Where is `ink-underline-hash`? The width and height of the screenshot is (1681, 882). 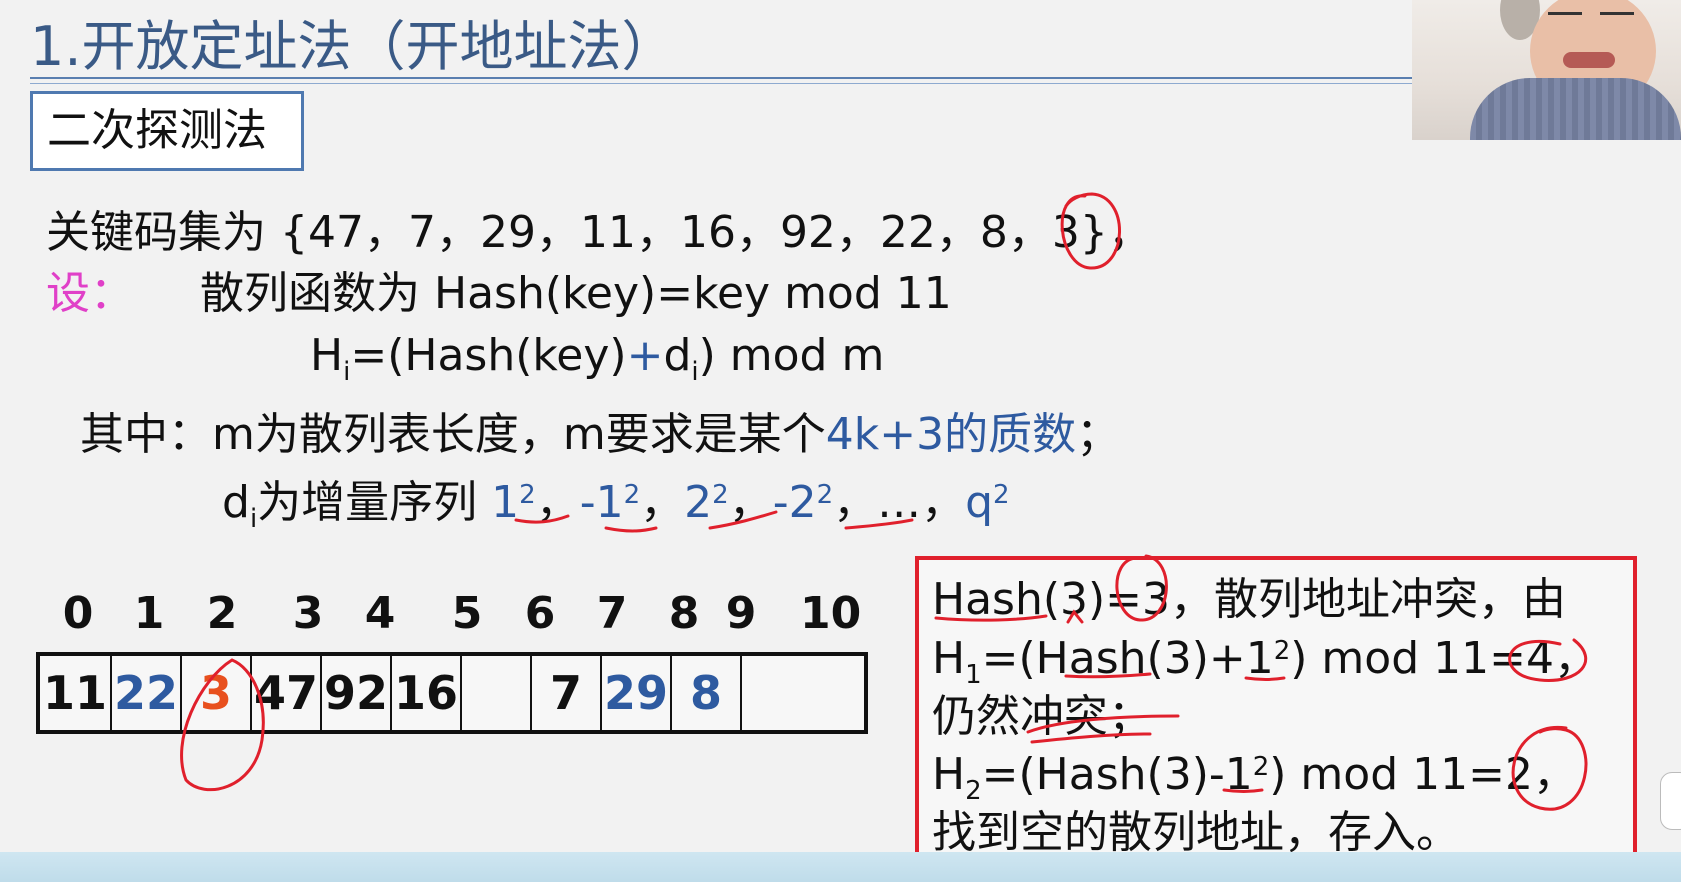
ink-underline-hash is located at coordinates (991, 618).